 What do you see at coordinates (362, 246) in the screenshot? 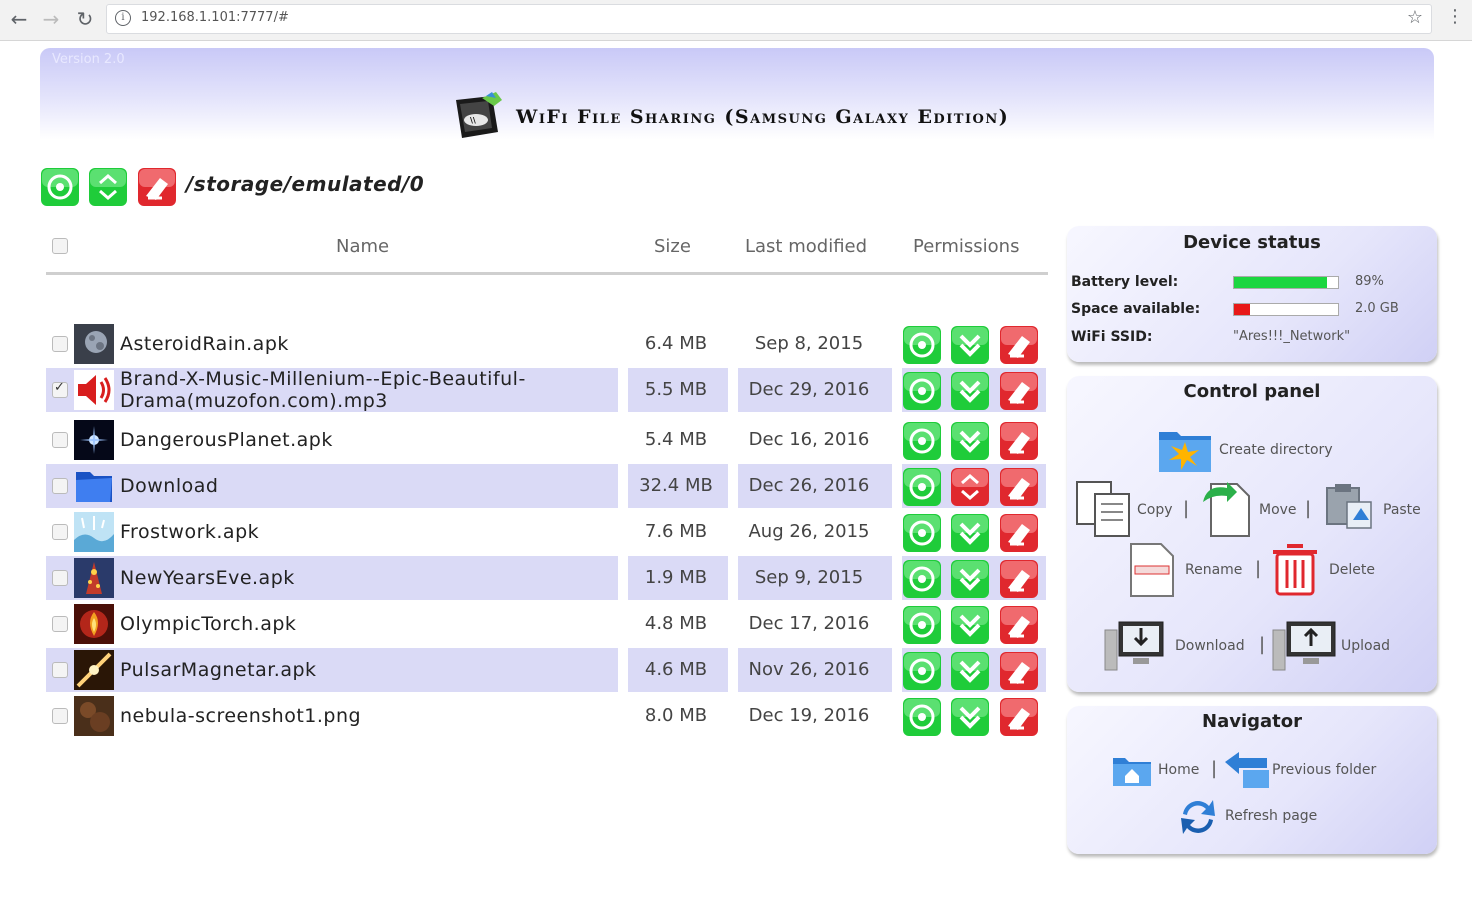
I see `column-name: Name` at bounding box center [362, 246].